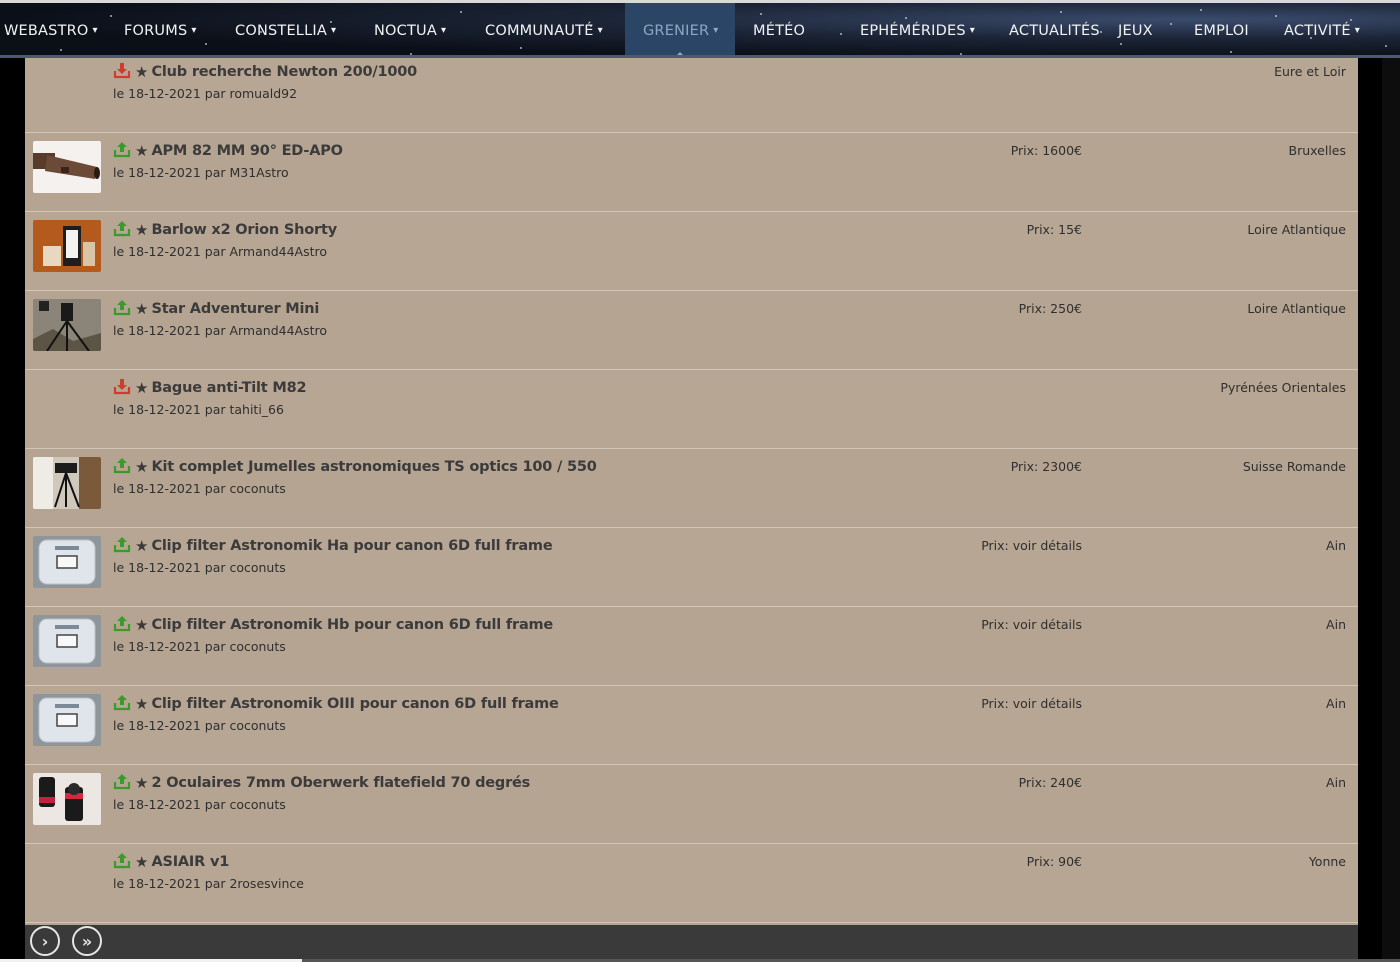  What do you see at coordinates (1050, 308) in the screenshot?
I see `listing-price: Prix: 250€` at bounding box center [1050, 308].